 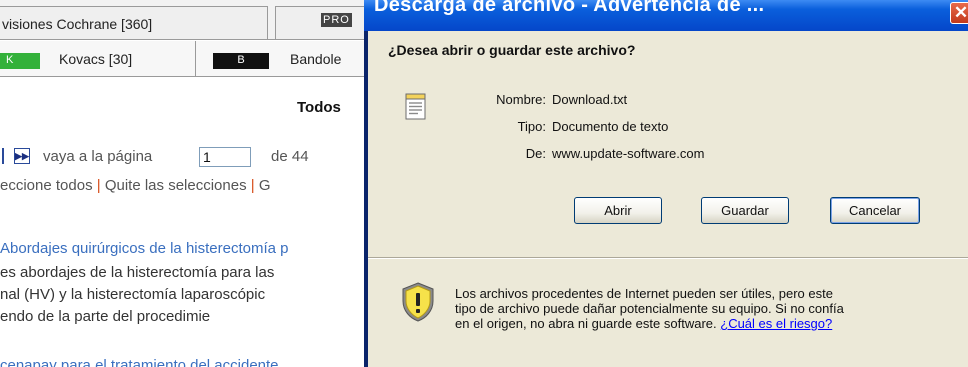 What do you see at coordinates (77, 24) in the screenshot?
I see `tab-cochrane-label: visiones Cochrane [360]` at bounding box center [77, 24].